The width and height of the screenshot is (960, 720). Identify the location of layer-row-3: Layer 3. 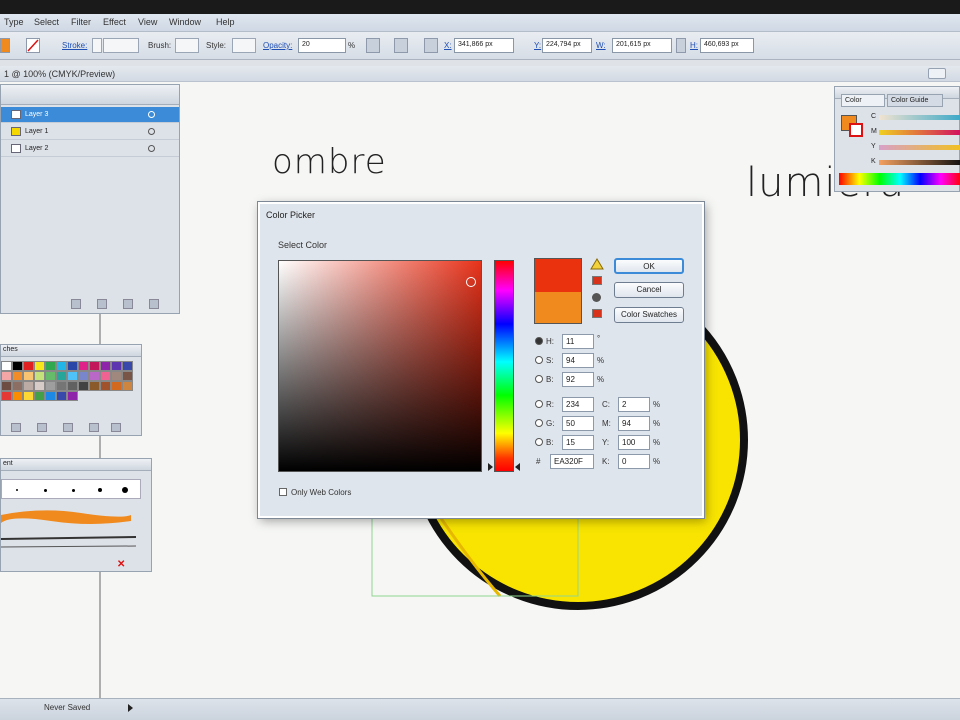
(90, 115).